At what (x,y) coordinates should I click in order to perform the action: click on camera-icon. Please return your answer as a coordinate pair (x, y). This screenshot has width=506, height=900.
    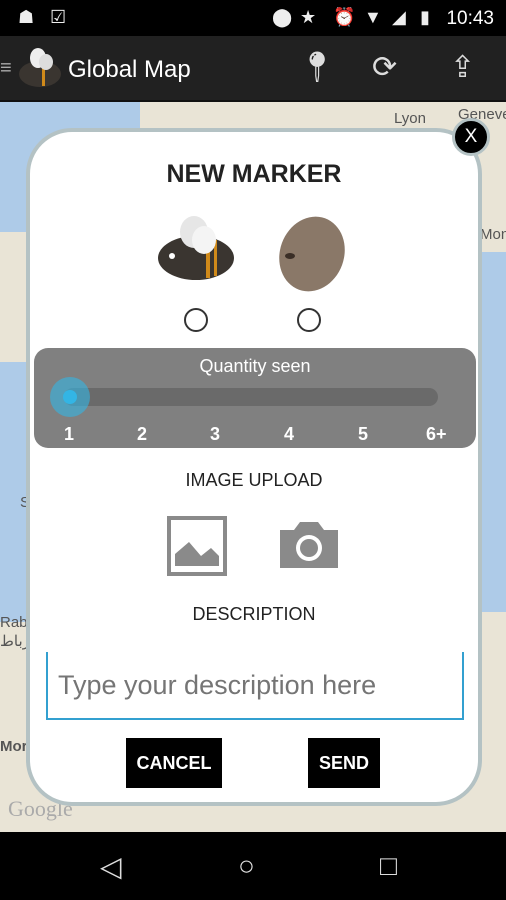
    Looking at the image, I should click on (309, 545).